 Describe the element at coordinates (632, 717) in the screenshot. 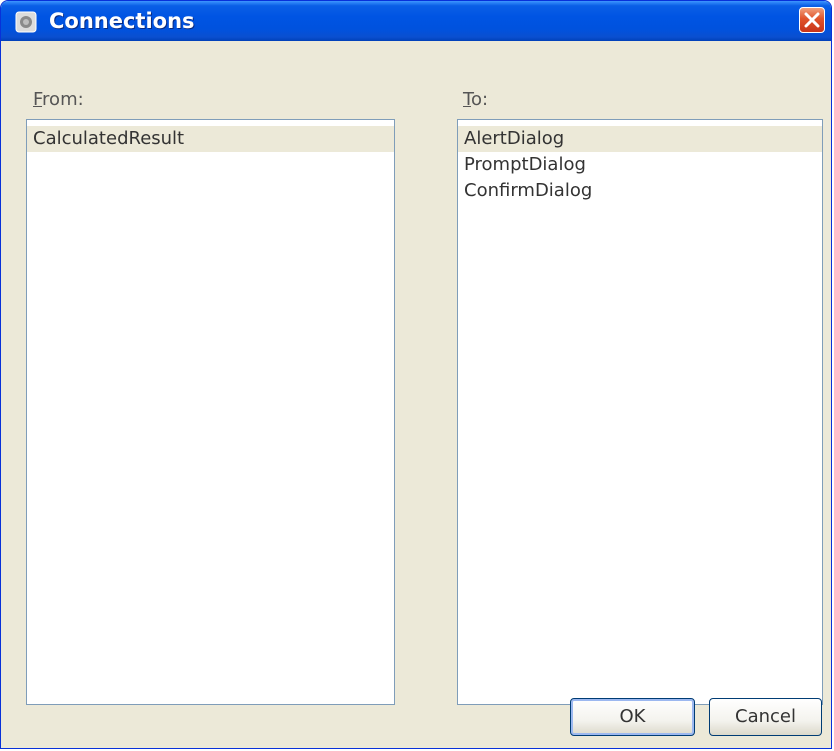

I see `ok-button: OK` at that location.